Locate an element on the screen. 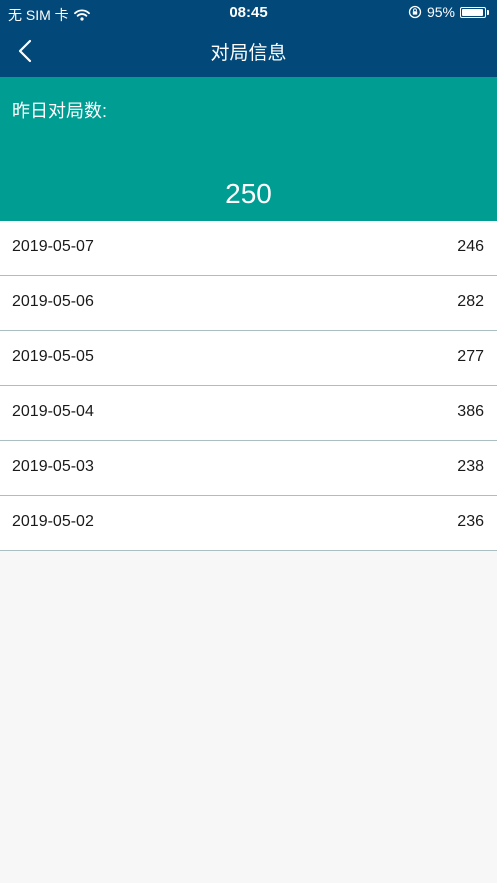  status-right: 95% is located at coordinates (448, 12).